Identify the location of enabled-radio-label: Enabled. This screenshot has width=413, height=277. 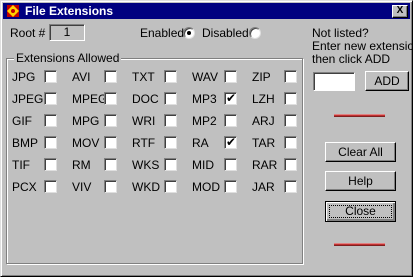
(162, 33).